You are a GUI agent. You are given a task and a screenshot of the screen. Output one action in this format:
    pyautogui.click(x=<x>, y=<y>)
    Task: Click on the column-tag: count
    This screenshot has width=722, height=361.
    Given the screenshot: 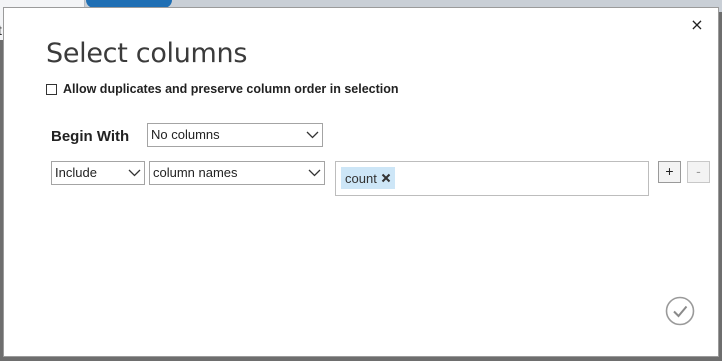 What is the action you would take?
    pyautogui.click(x=368, y=178)
    